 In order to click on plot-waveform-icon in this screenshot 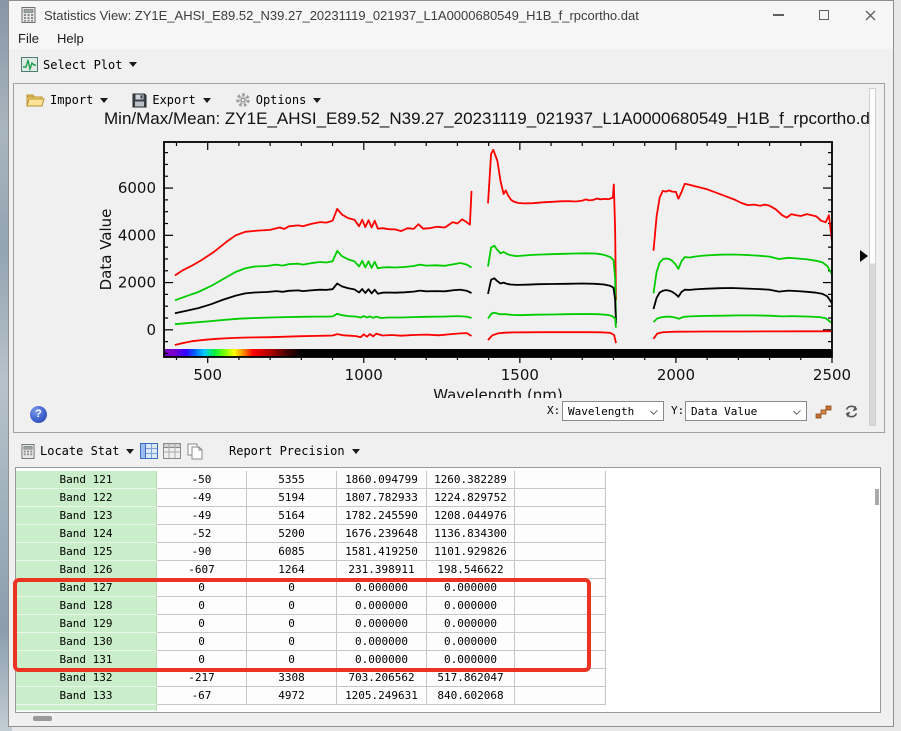, I will do `click(29, 64)`.